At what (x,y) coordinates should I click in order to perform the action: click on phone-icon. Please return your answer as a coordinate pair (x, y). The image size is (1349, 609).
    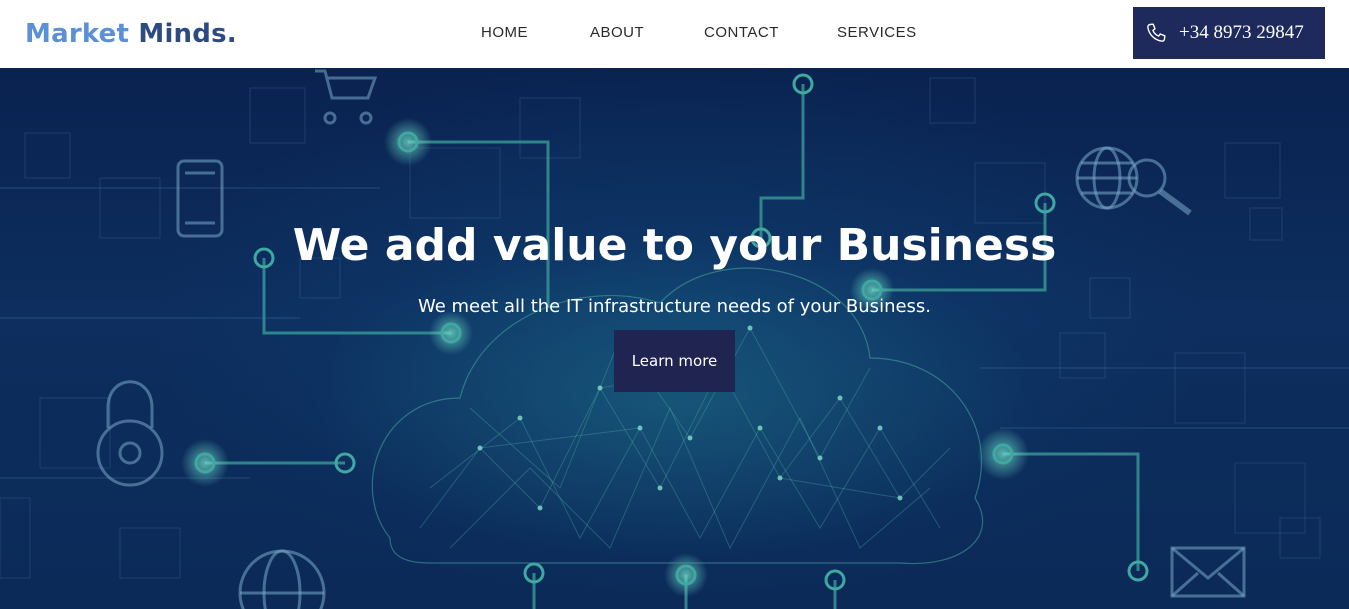
    Looking at the image, I should click on (1156, 32).